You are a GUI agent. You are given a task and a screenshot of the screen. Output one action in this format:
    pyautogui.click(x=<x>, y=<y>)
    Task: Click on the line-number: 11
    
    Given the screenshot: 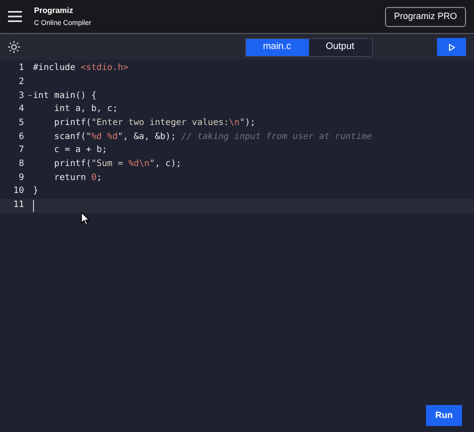 What is the action you would take?
    pyautogui.click(x=18, y=205)
    